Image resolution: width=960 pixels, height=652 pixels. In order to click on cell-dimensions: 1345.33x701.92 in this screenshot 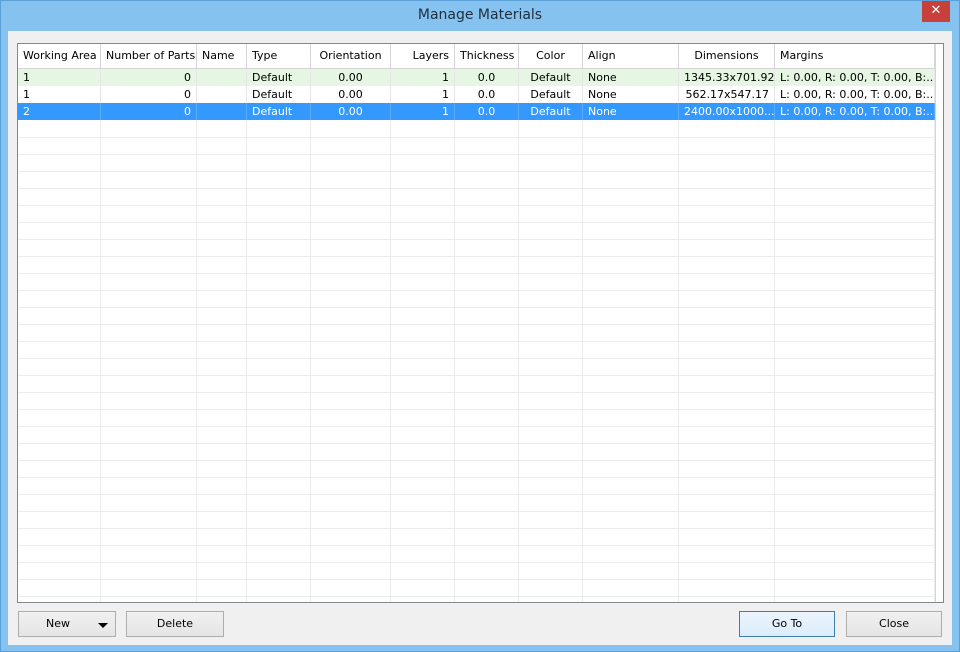, I will do `click(727, 77)`.